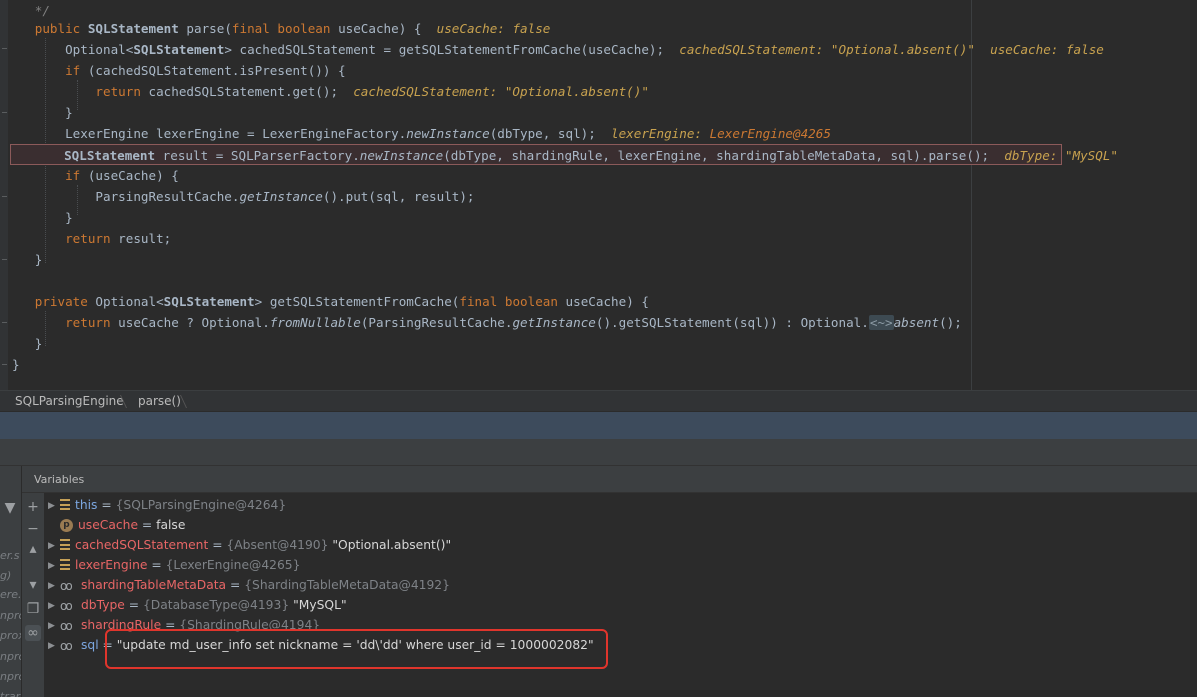 The image size is (1197, 697). I want to click on variable-value: false, so click(171, 525).